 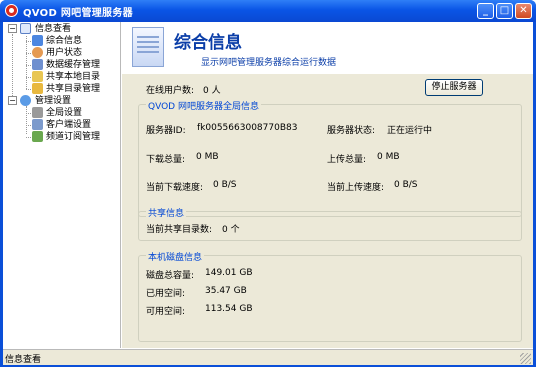 I want to click on upload-speed-value: 0 B/S, so click(x=406, y=185).